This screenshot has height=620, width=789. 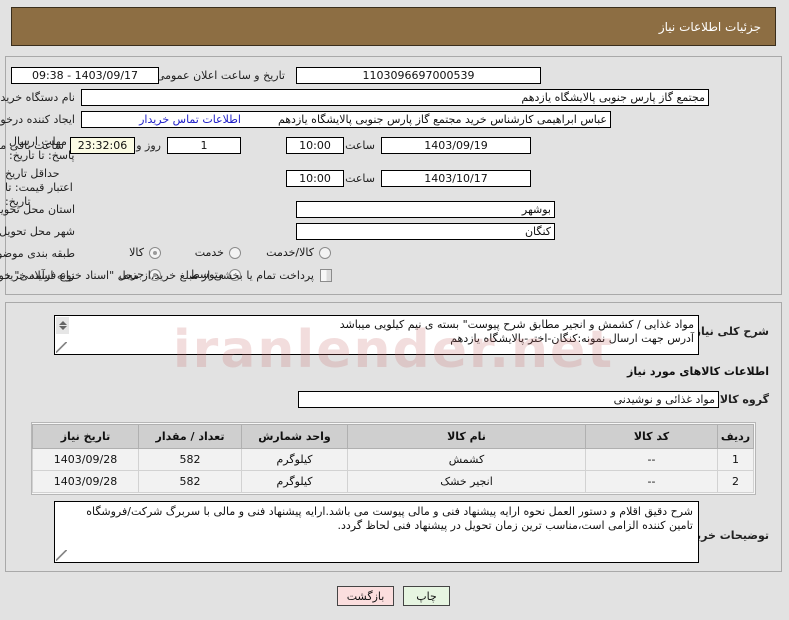 I want to click on province-field: بوشهر, so click(x=426, y=209).